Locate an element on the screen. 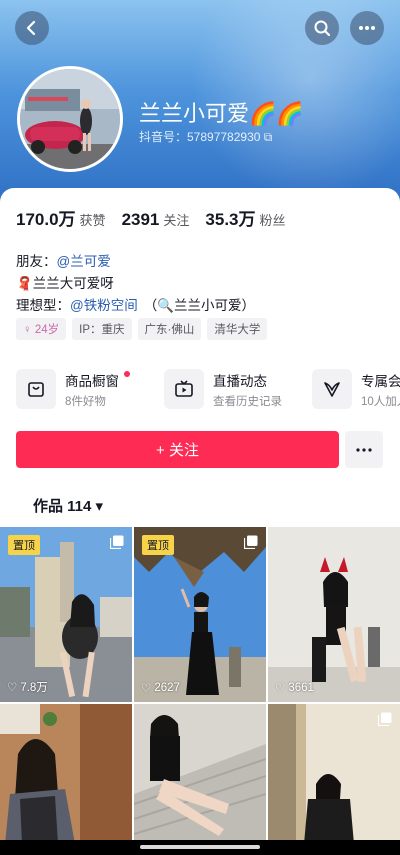 The image size is (400, 855). video-thumb: 置顶 ♡ 7.8万 is located at coordinates (66, 614).